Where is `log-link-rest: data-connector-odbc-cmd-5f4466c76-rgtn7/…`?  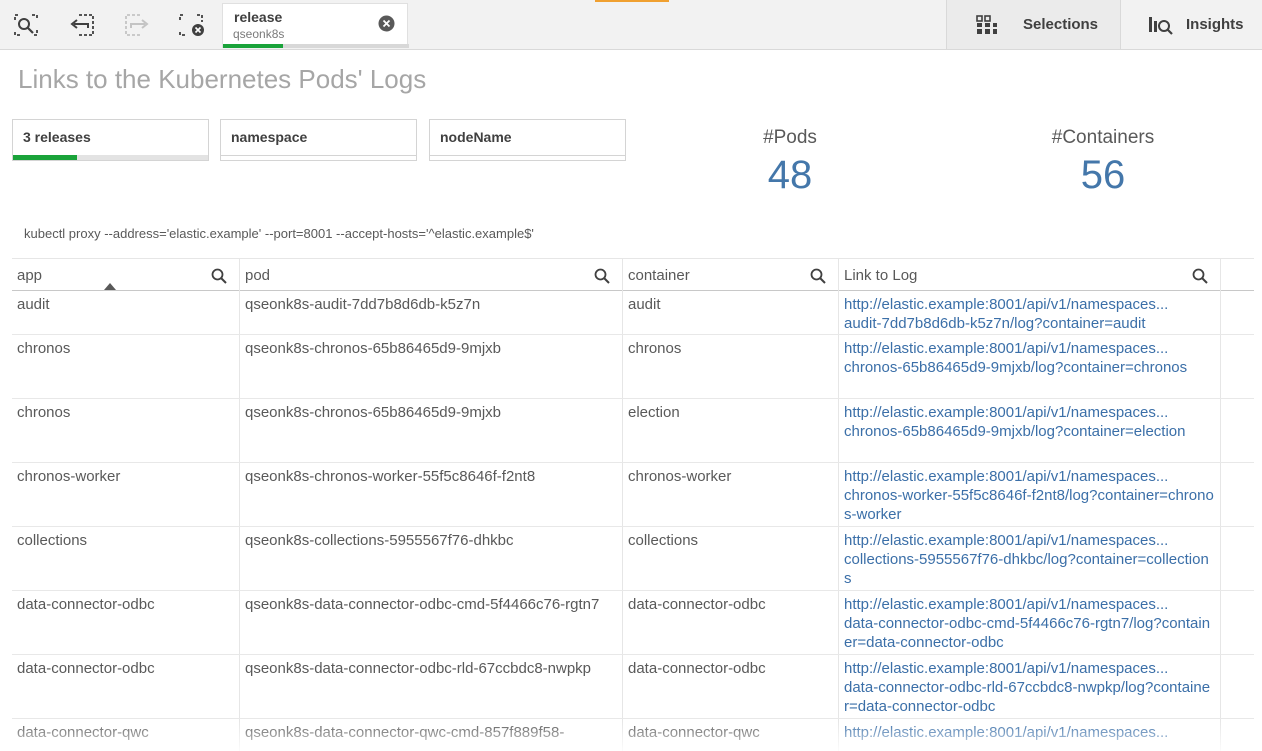
log-link-rest: data-connector-odbc-cmd-5f4466c76-rgtn7/… is located at coordinates (1027, 633).